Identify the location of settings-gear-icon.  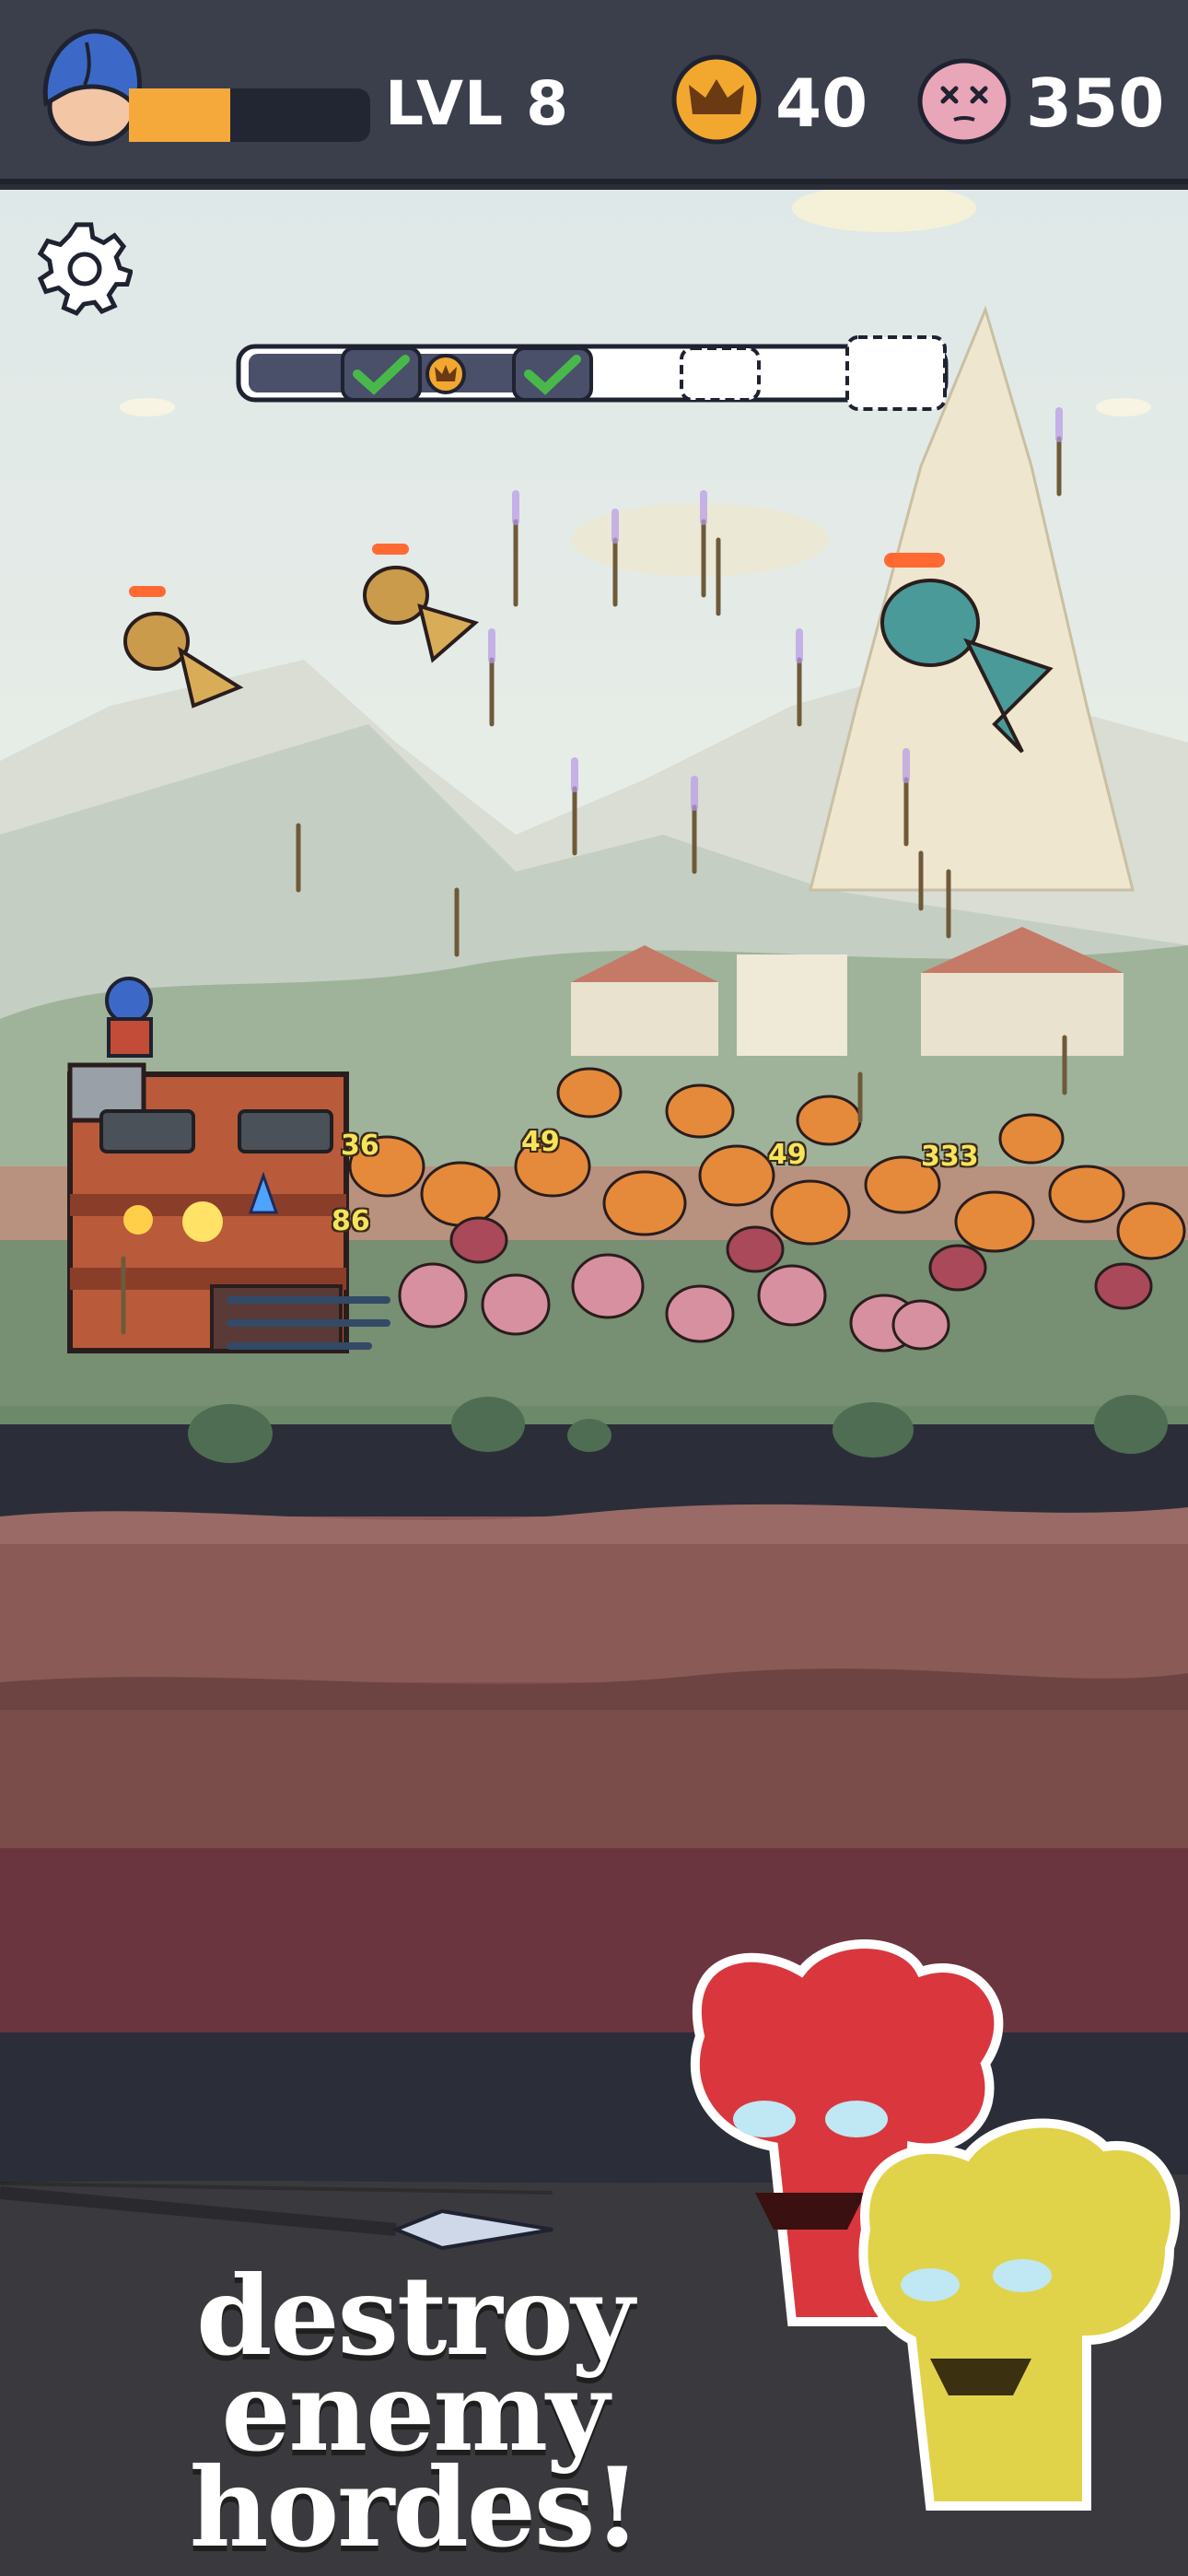
(85, 269).